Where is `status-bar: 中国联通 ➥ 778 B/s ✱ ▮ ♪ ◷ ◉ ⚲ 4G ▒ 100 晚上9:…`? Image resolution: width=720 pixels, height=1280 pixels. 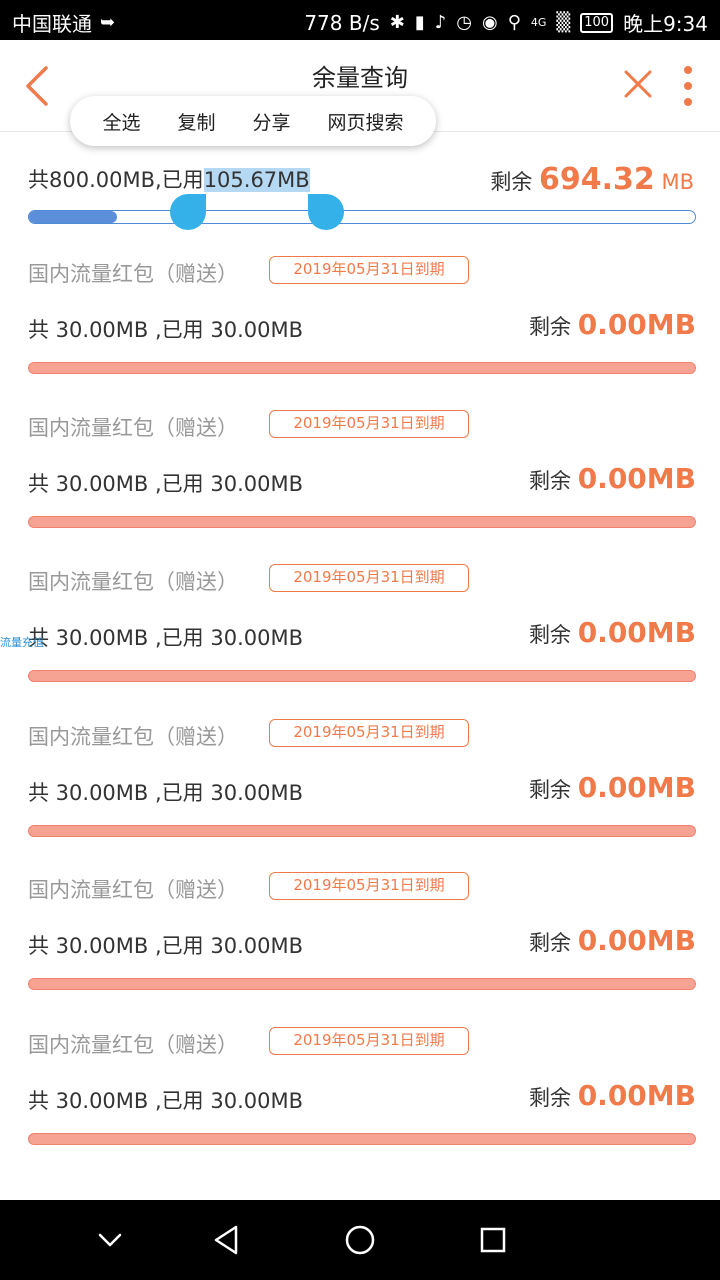 status-bar: 中国联通 ➥ 778 B/s ✱ ▮ ♪ ◷ ◉ ⚲ 4G ▒ 100 晚上9:… is located at coordinates (360, 20).